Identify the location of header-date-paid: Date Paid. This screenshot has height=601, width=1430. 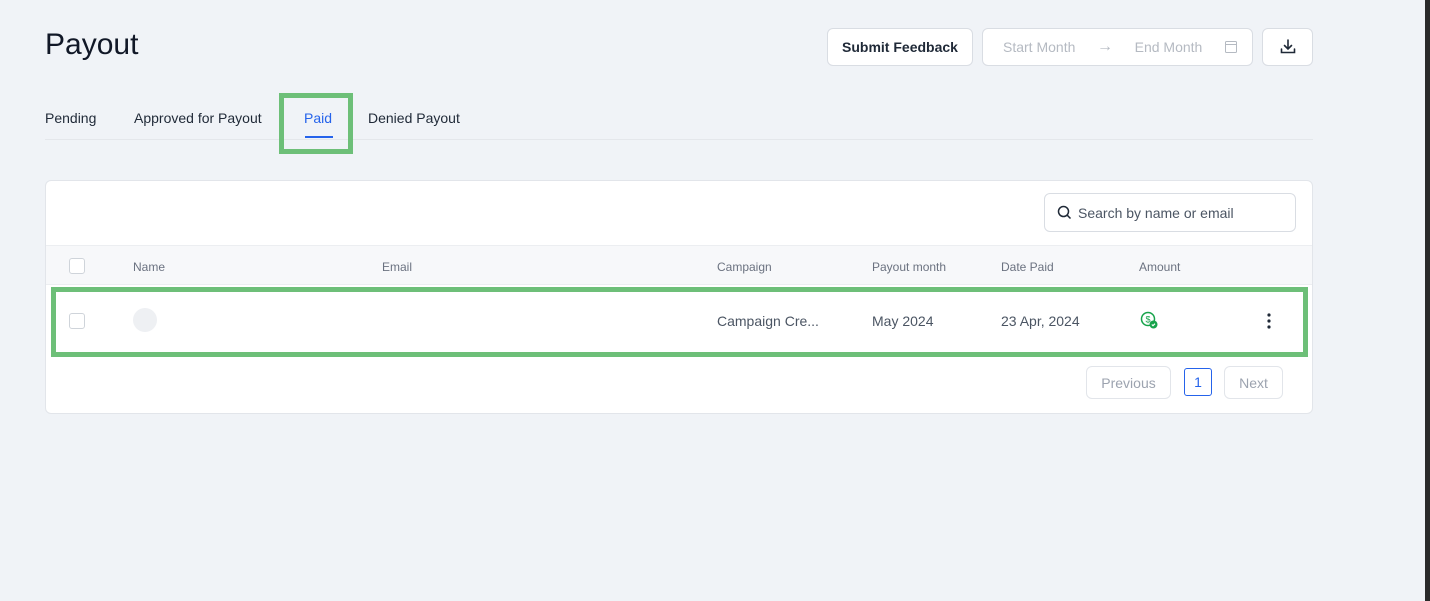
(1027, 267).